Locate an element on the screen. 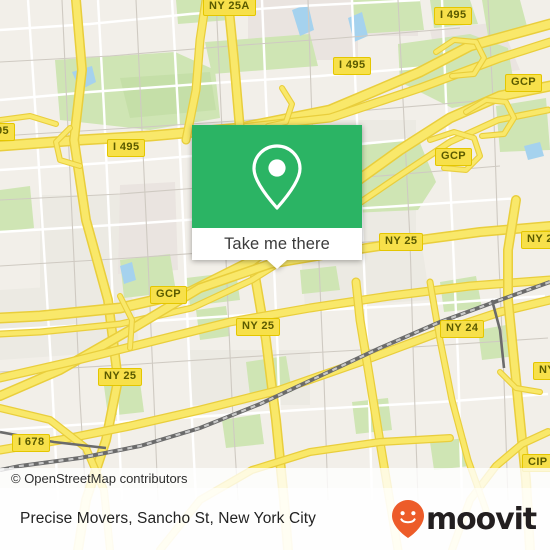 This screenshot has width=550, height=550. road-label-shield: NY is located at coordinates (541, 371).